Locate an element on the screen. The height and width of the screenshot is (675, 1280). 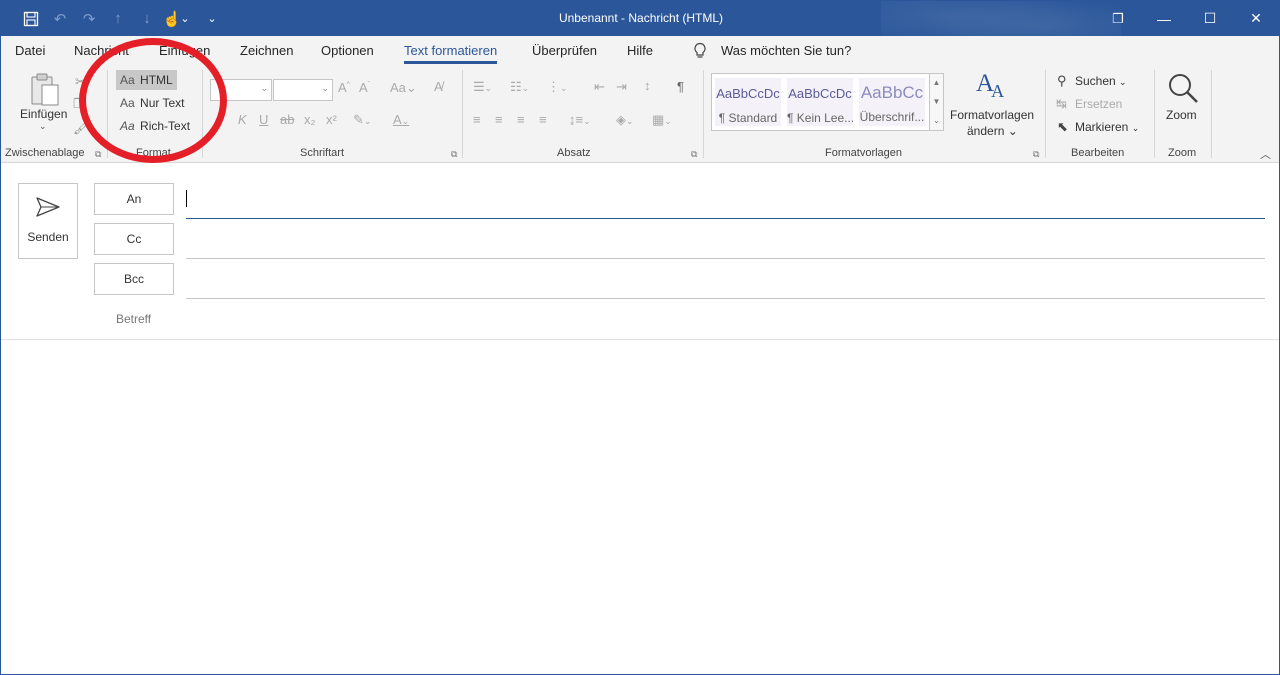
pilcrow-icon: ¶ is located at coordinates (680, 86).